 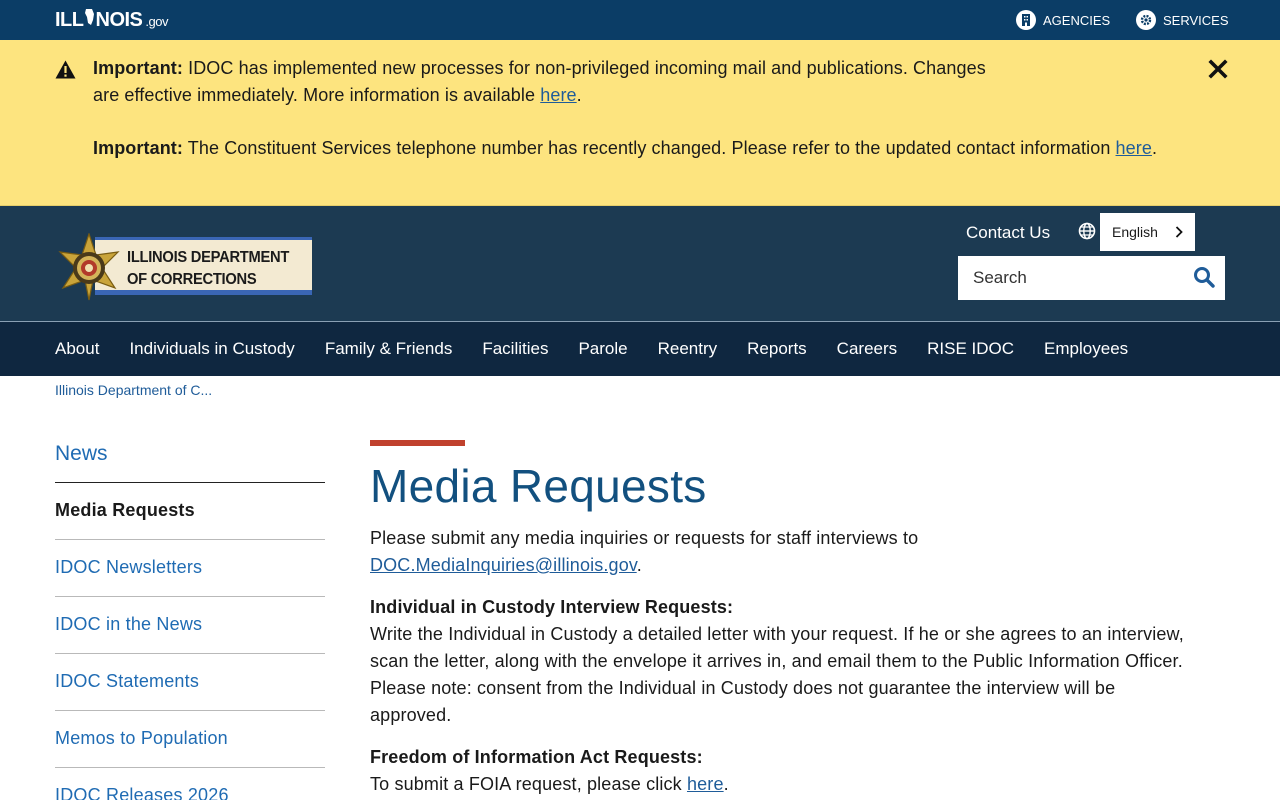 I want to click on illinois-gov-logo: ILL NOIS .gov, so click(x=111, y=20).